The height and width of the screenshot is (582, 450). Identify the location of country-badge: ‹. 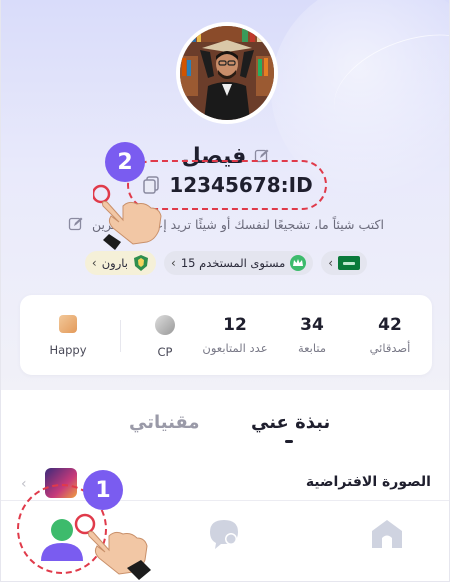
(344, 263).